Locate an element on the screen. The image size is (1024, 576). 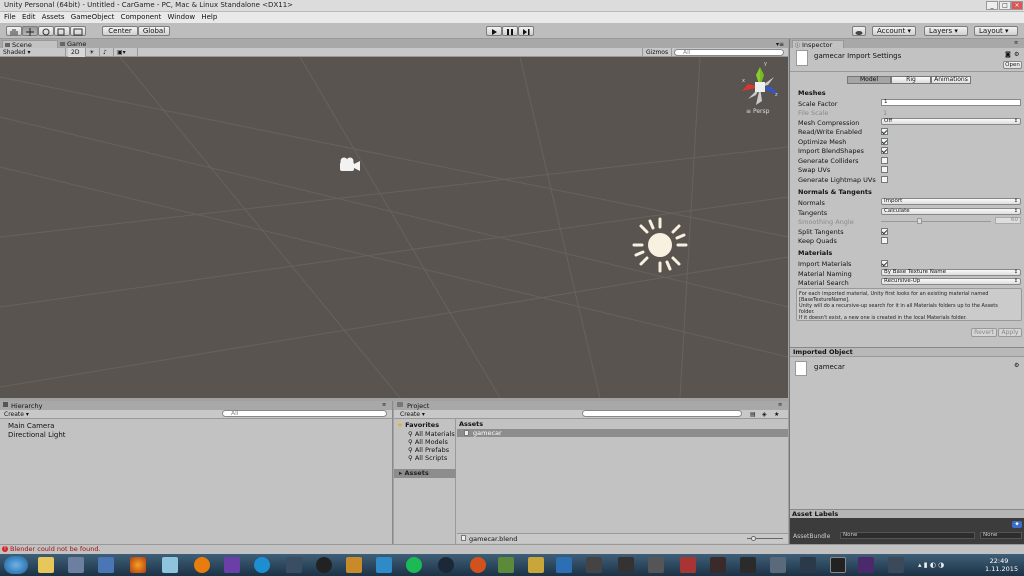
hierarchy-search-input: All is located at coordinates (304, 413).